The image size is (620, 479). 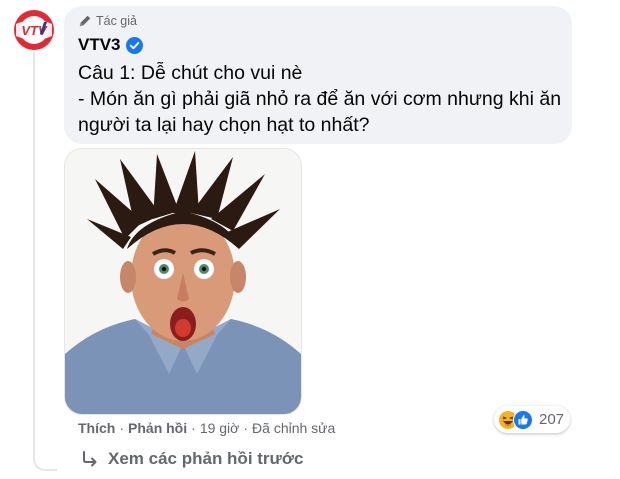 I want to click on comment-actions: Thích · Phản hồi · 19 giờ · Đã chỉnh sửa, so click(x=206, y=428).